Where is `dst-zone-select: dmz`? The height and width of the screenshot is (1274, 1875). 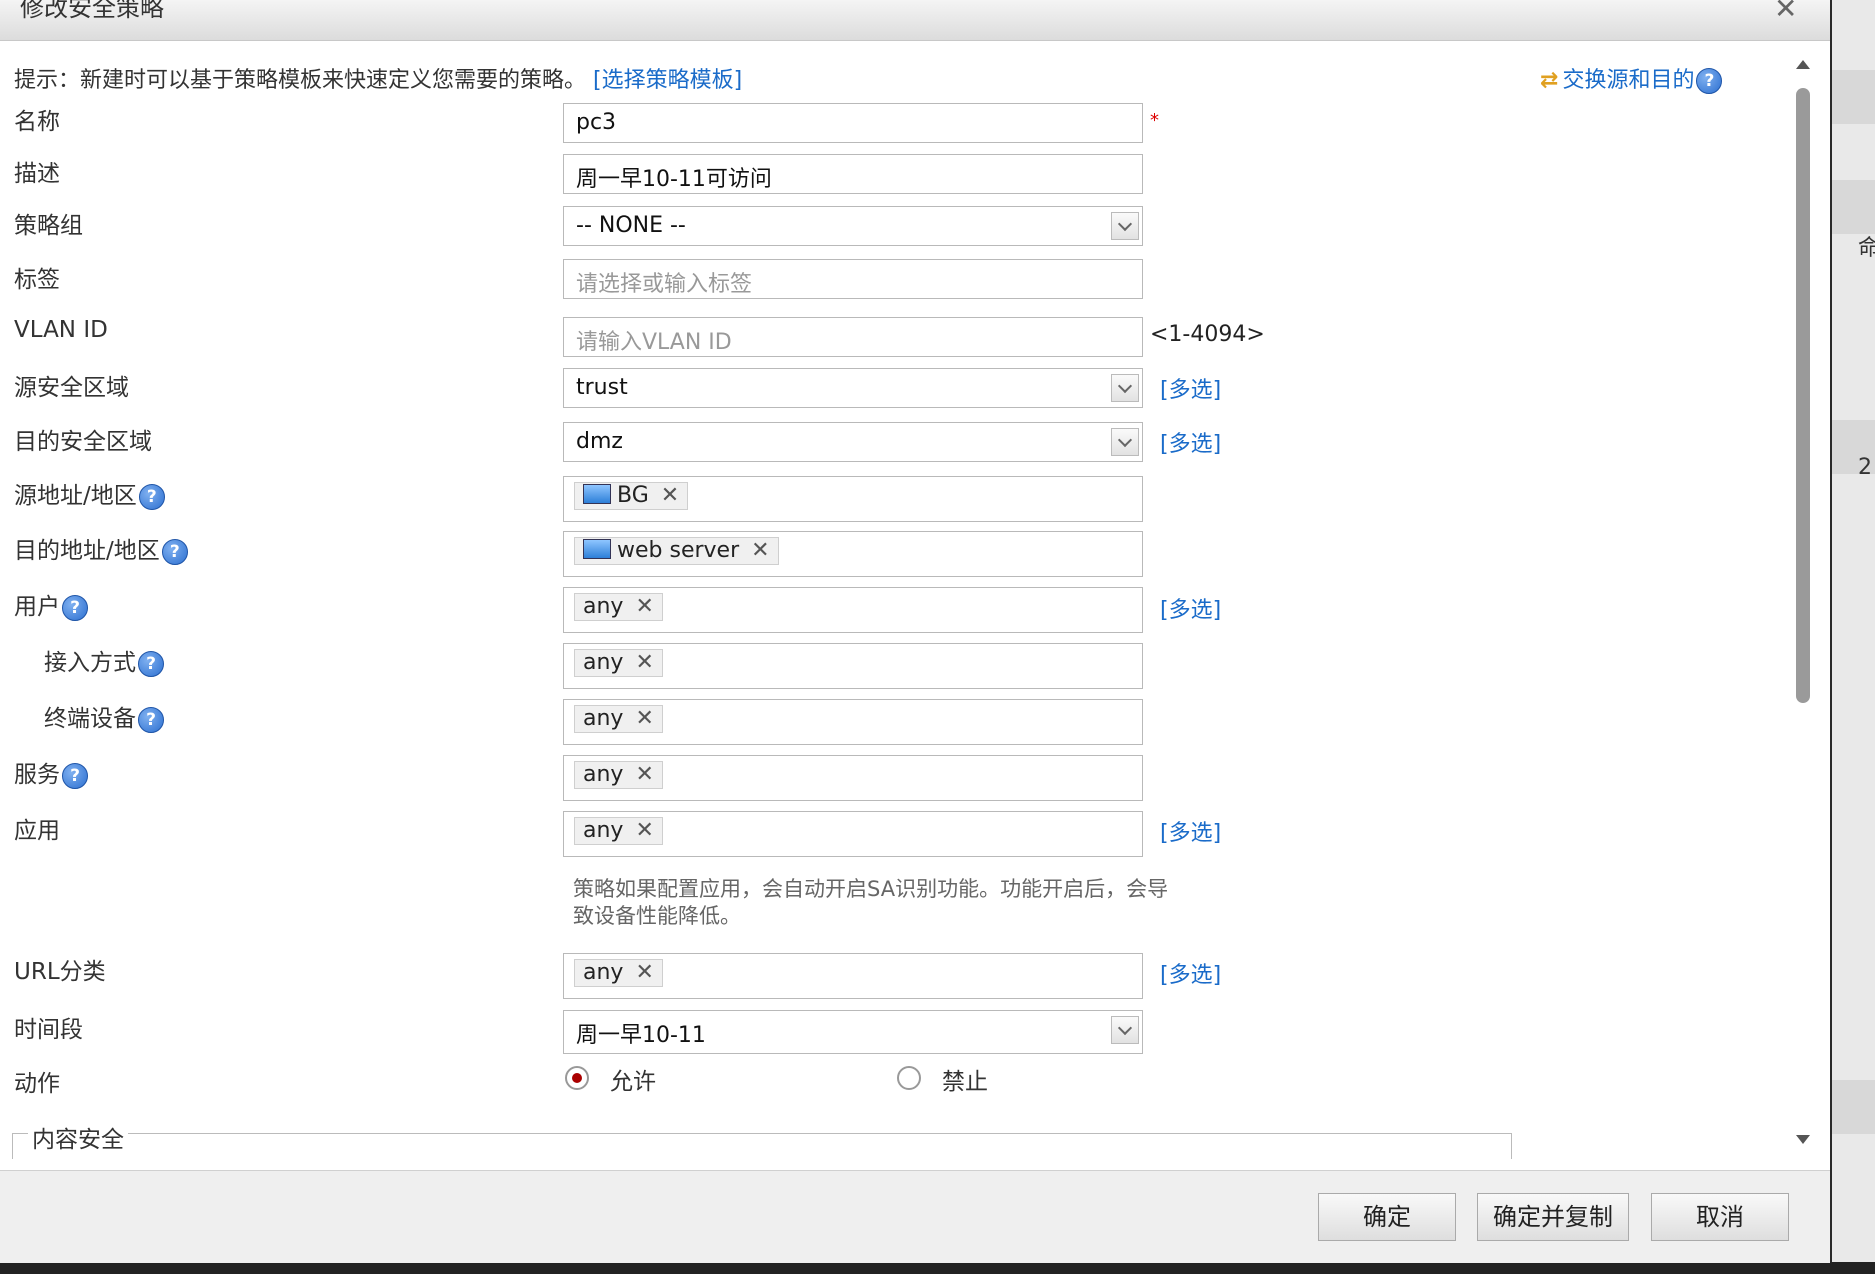
dst-zone-select: dmz is located at coordinates (853, 442).